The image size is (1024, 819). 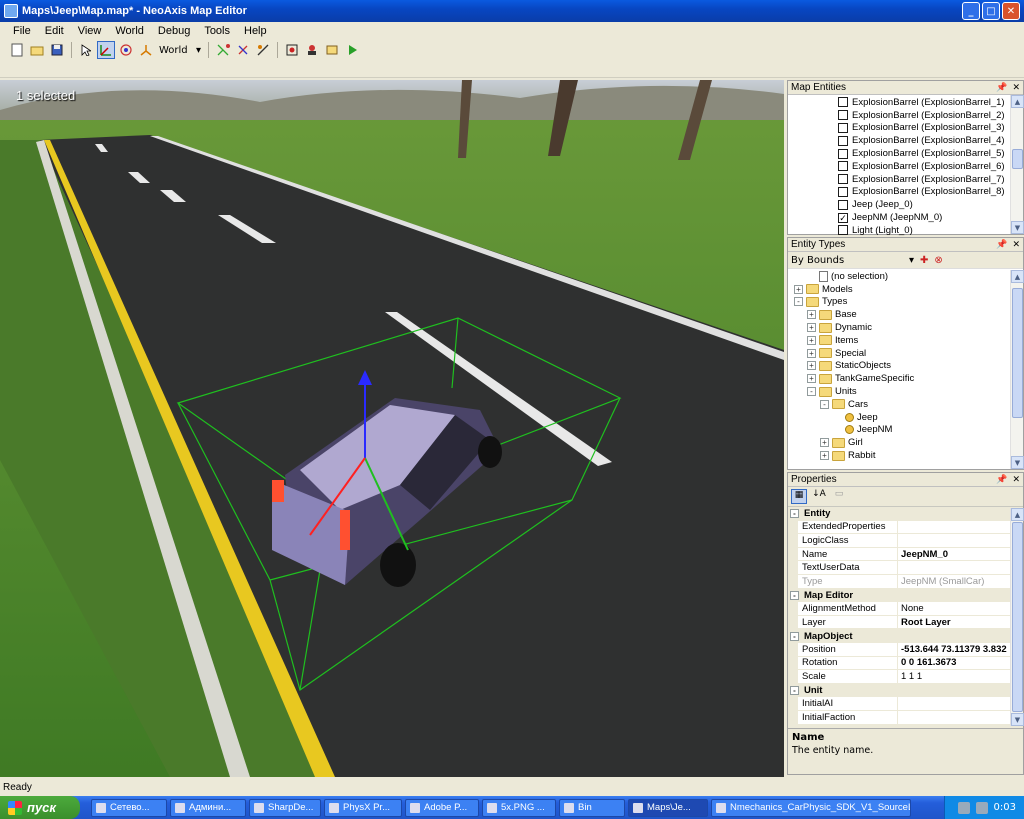 What do you see at coordinates (905, 102) in the screenshot?
I see `entity-list-item: ExplosionBarrel (ExplosionBarrel_1)` at bounding box center [905, 102].